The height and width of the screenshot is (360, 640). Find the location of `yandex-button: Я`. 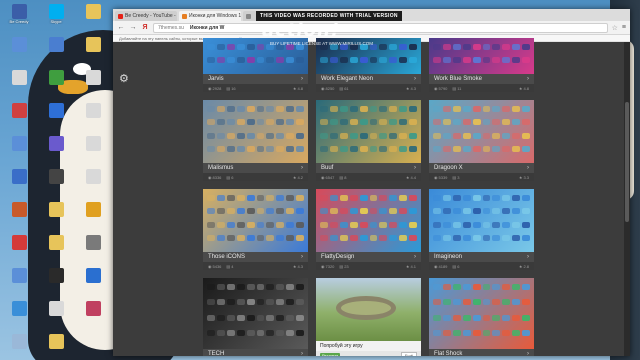

yandex-button: Я is located at coordinates (145, 27).